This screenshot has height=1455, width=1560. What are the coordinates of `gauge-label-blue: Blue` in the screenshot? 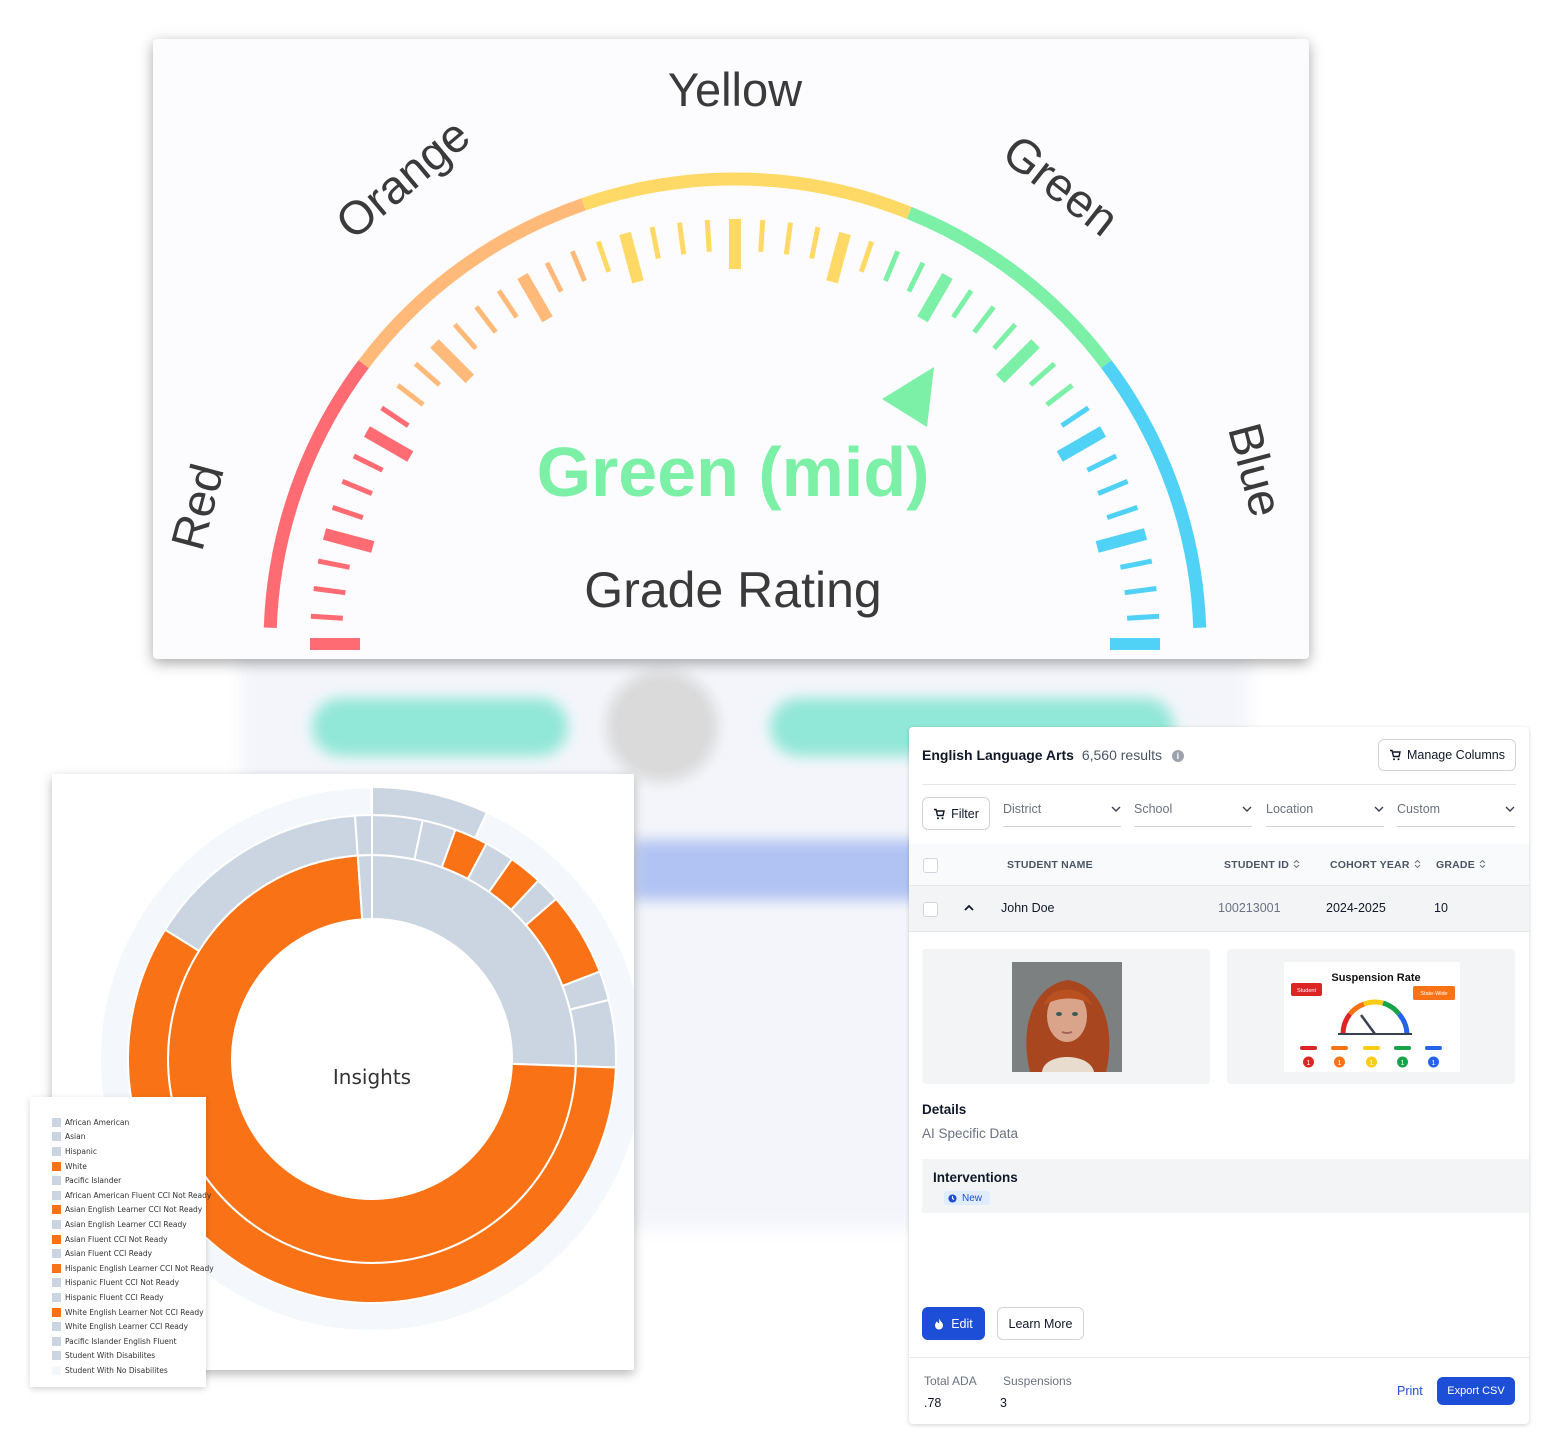 It's located at (1256, 469).